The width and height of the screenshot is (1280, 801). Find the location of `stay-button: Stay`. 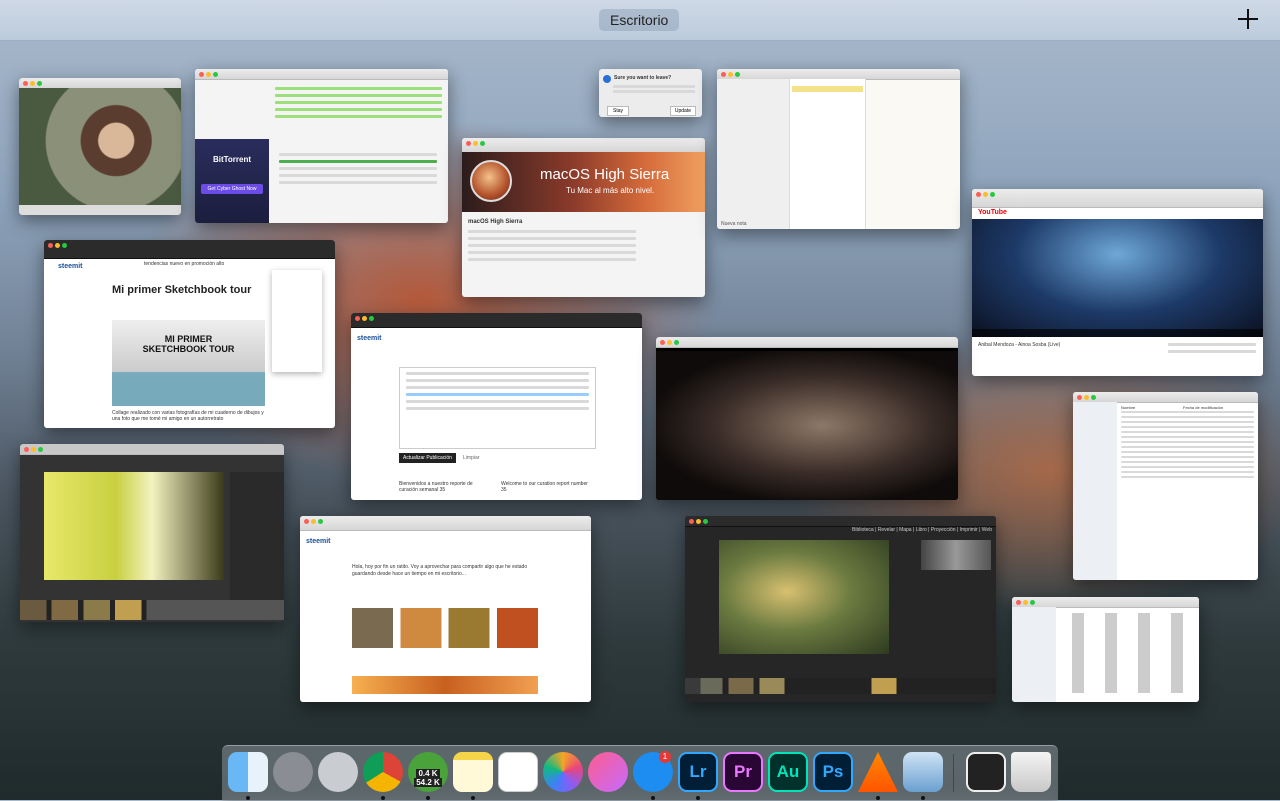

stay-button: Stay is located at coordinates (618, 111).